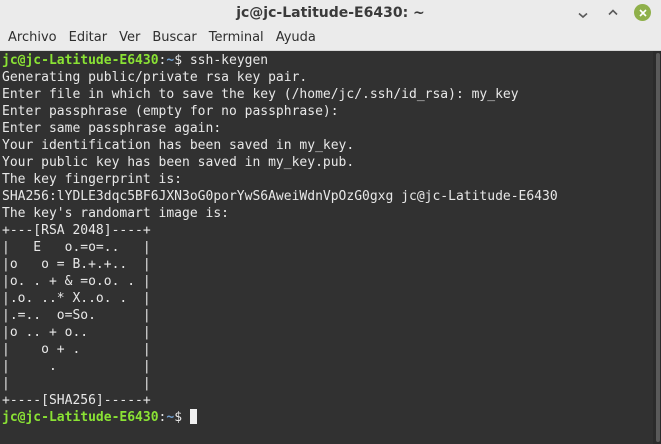 The image size is (661, 444). Describe the element at coordinates (33, 38) in the screenshot. I see `menu-archivo: Archivo` at that location.